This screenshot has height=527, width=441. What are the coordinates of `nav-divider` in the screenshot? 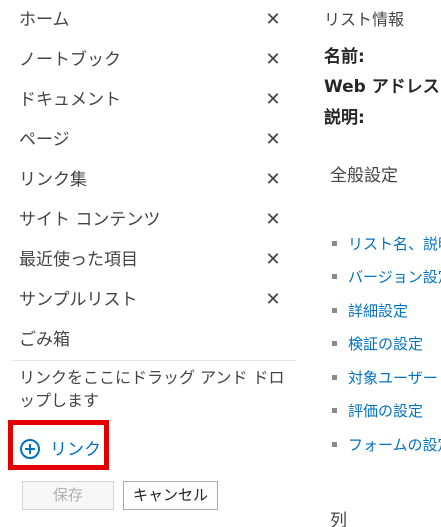 It's located at (153, 360).